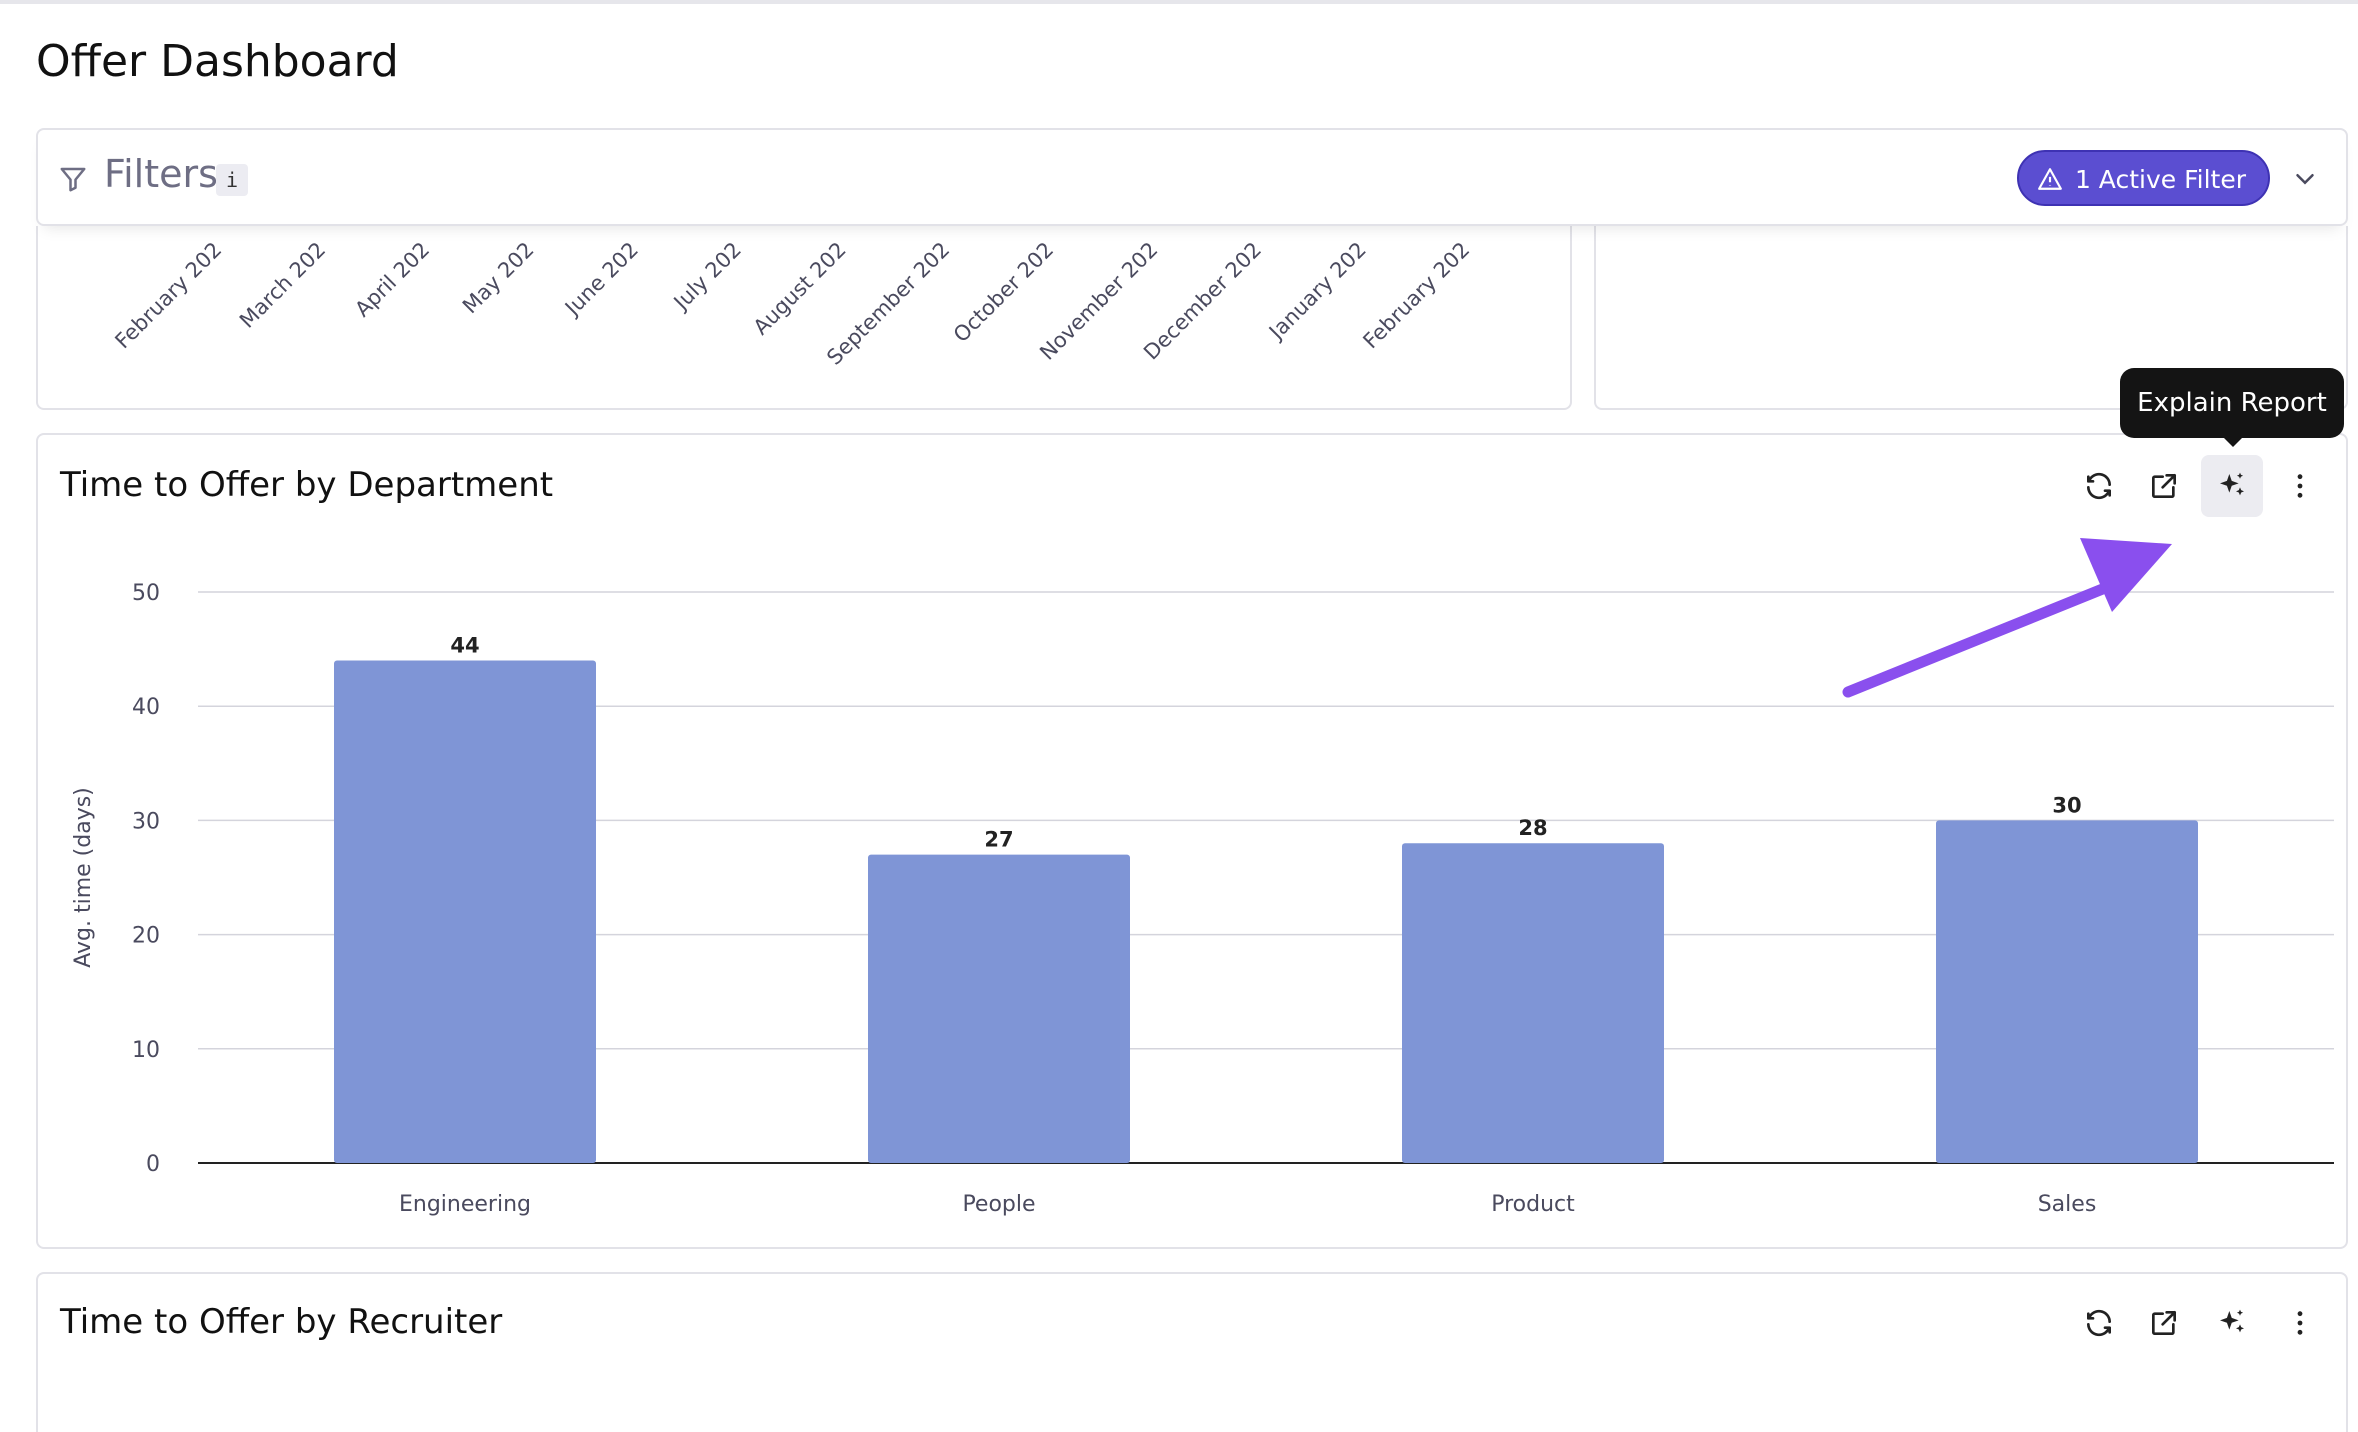  What do you see at coordinates (161, 174) in the screenshot?
I see `filters-label: Filters` at bounding box center [161, 174].